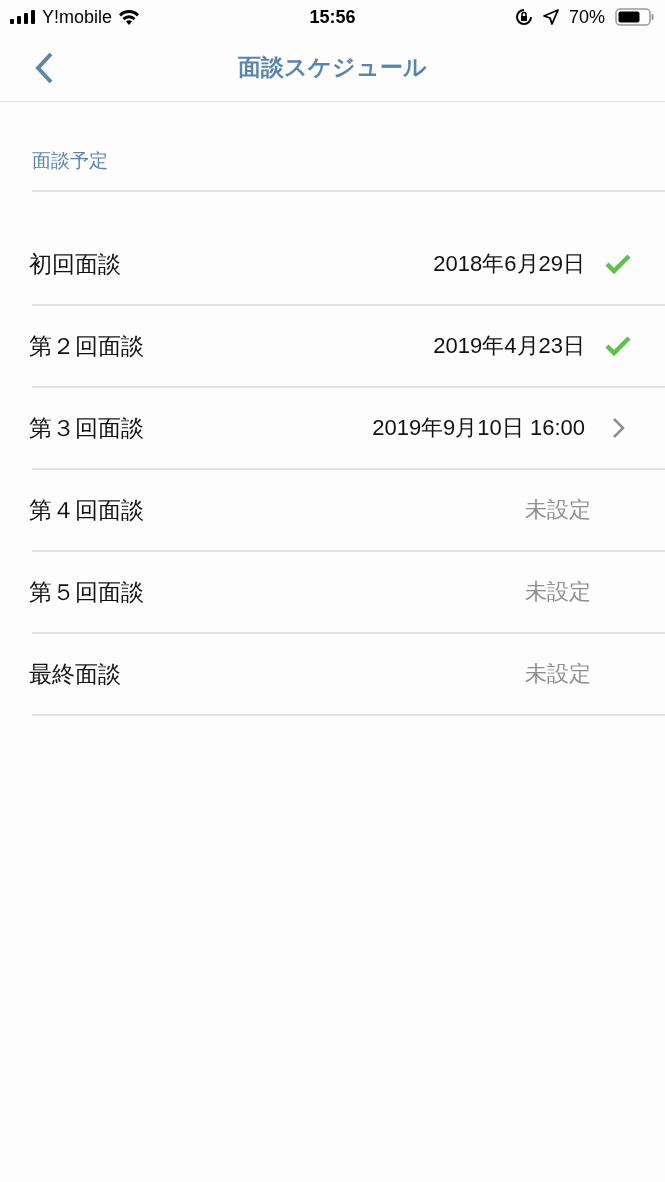 The width and height of the screenshot is (665, 1182). I want to click on interview-label: 最終面談, so click(75, 674).